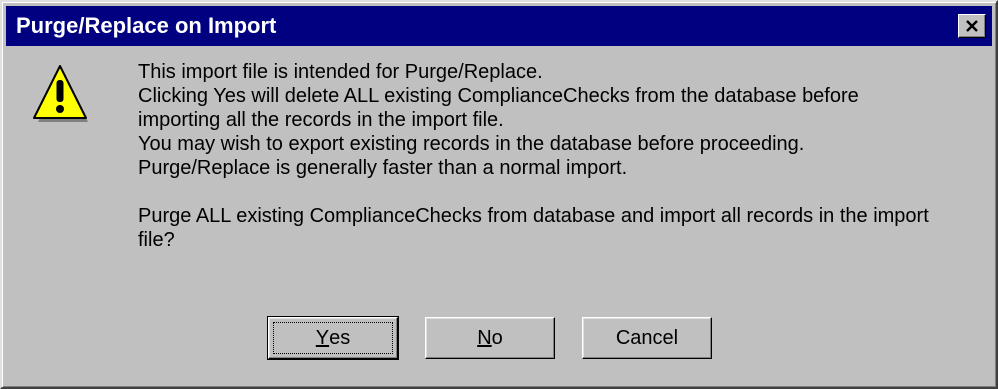  I want to click on cancel-button: Cancel, so click(647, 338).